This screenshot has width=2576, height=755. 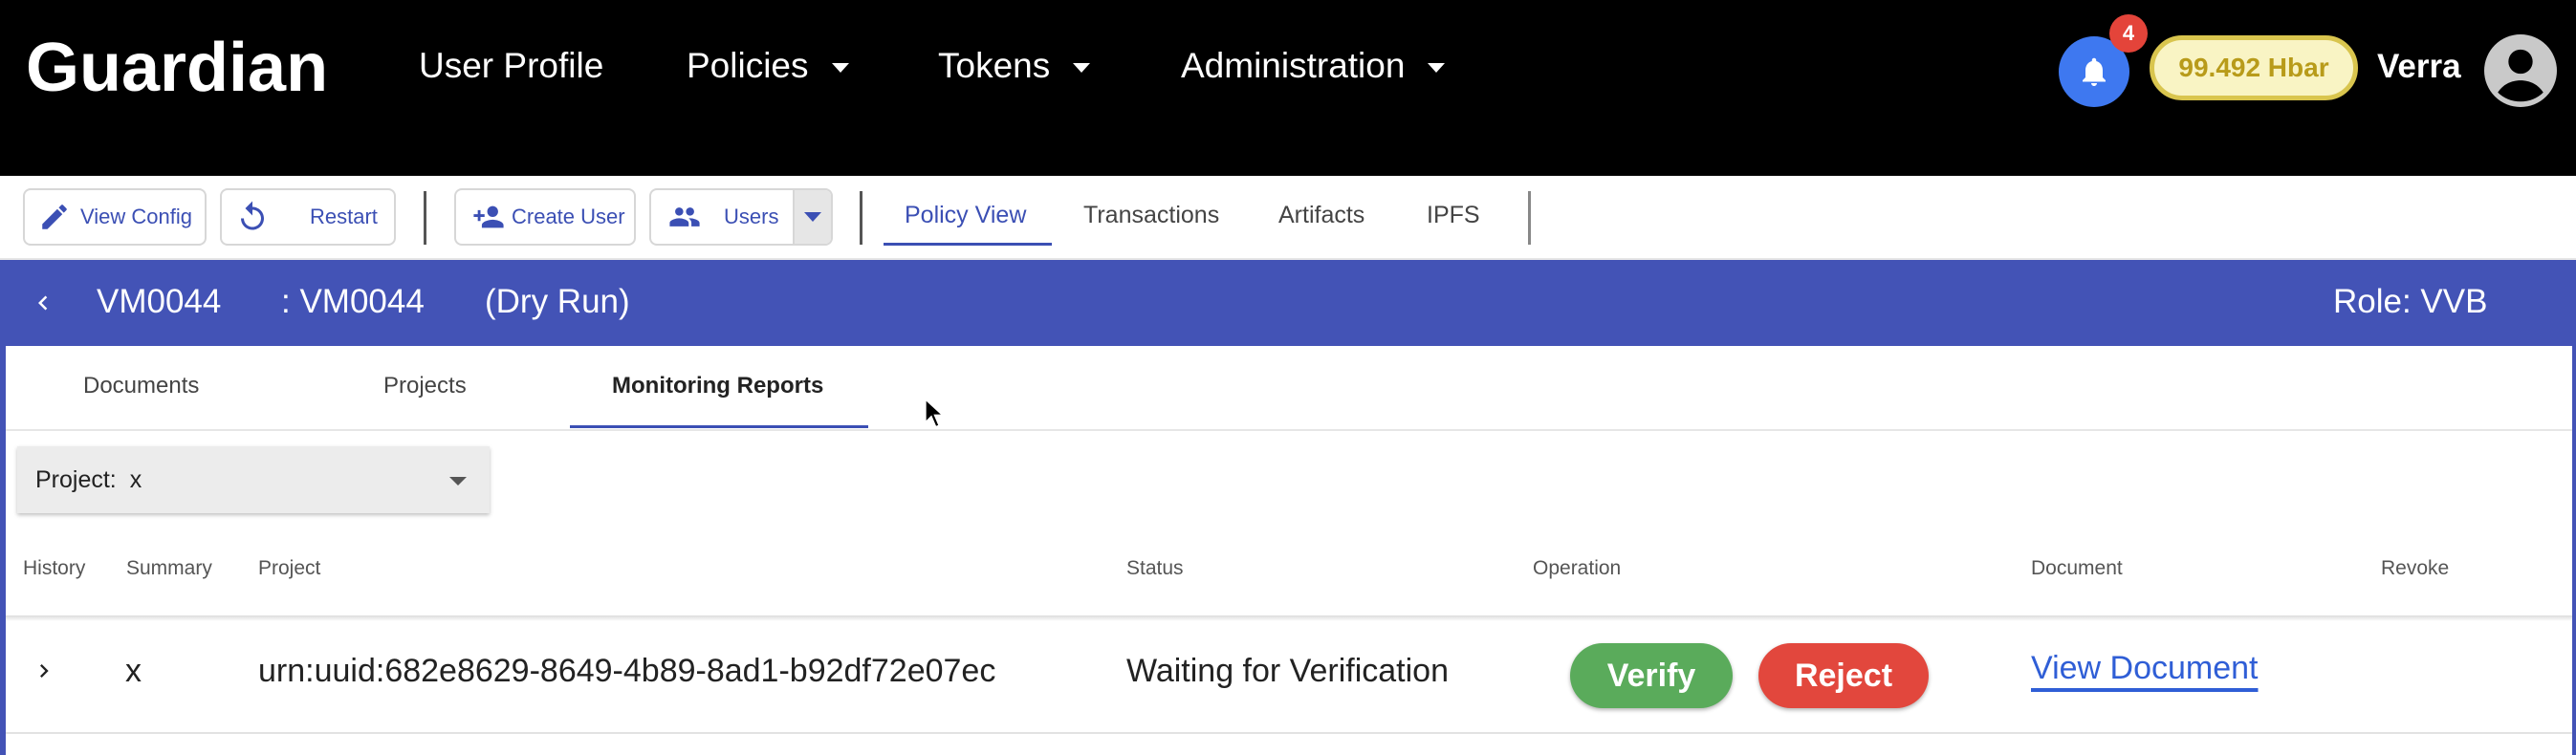 What do you see at coordinates (1651, 675) in the screenshot?
I see `verify-button: Verify` at bounding box center [1651, 675].